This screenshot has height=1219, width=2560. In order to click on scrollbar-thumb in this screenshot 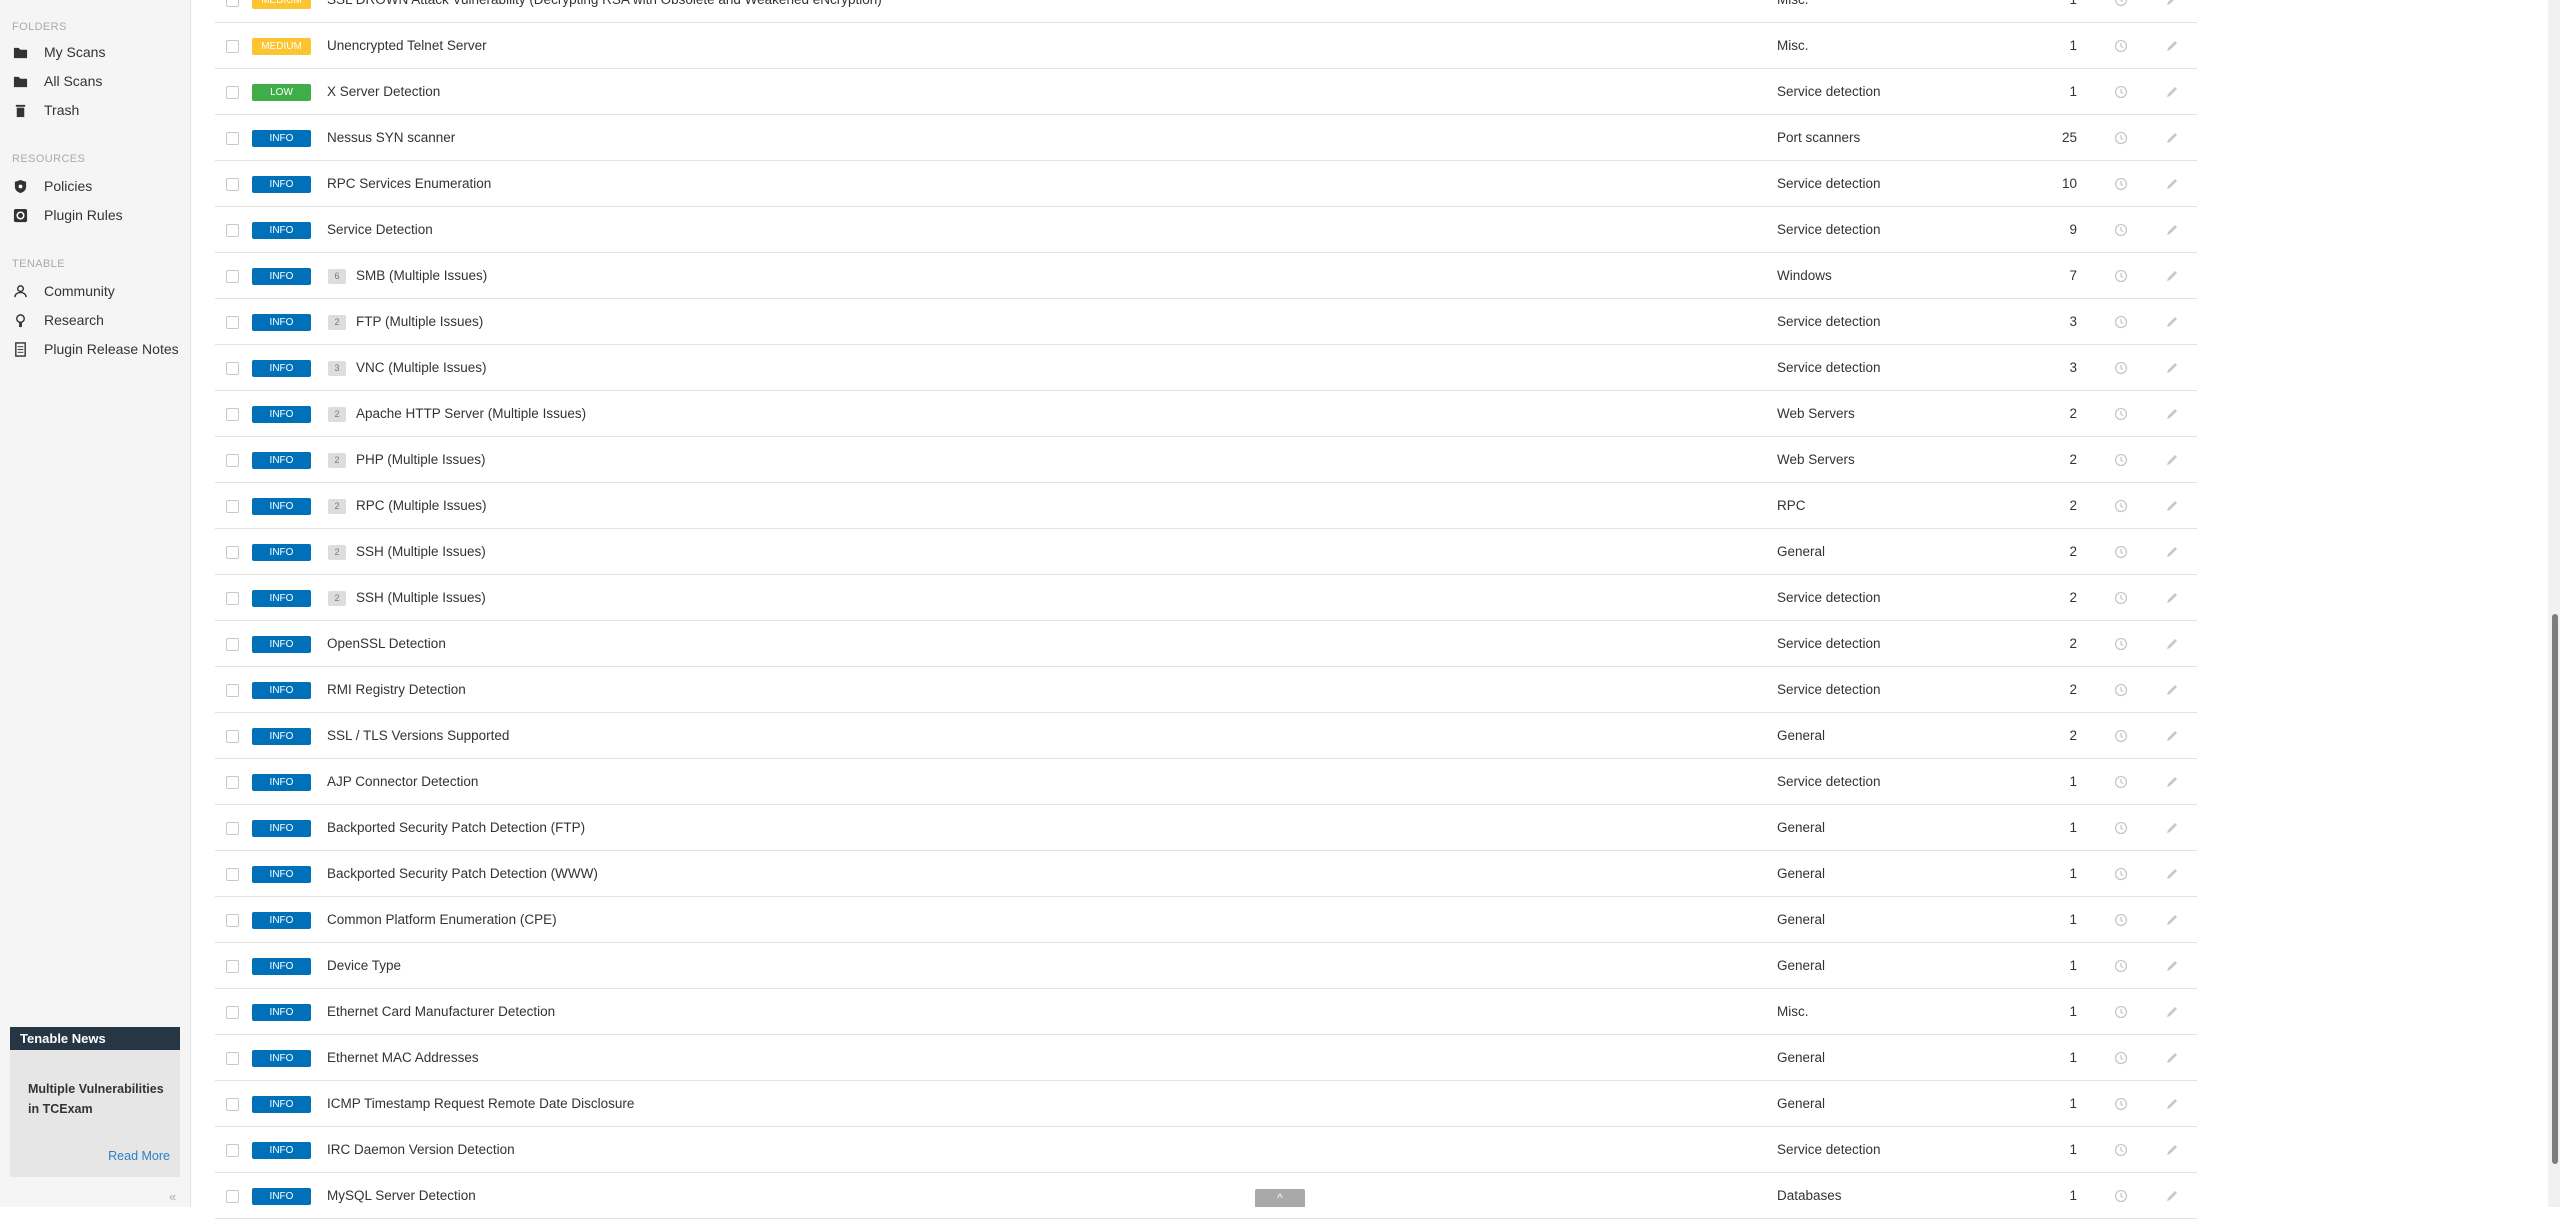, I will do `click(2555, 889)`.